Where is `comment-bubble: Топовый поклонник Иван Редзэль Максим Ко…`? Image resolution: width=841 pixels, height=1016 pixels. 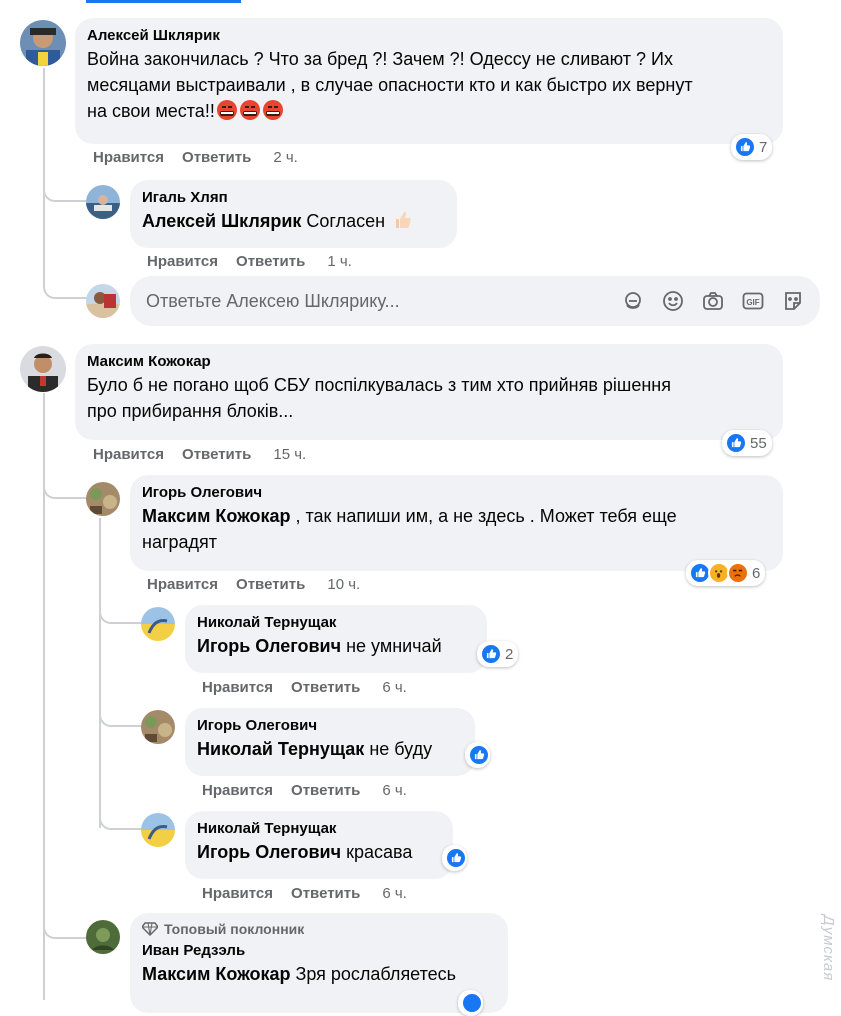
comment-bubble: Топовый поклонник Иван Редзэль Максим Ко… is located at coordinates (319, 963).